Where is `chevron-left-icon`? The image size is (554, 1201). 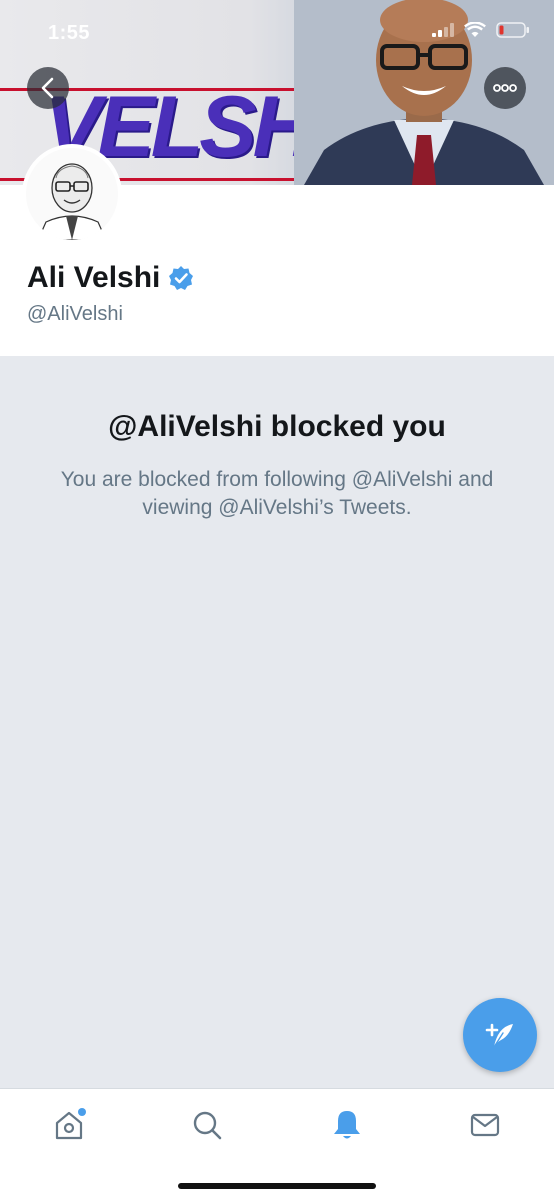 chevron-left-icon is located at coordinates (47, 88).